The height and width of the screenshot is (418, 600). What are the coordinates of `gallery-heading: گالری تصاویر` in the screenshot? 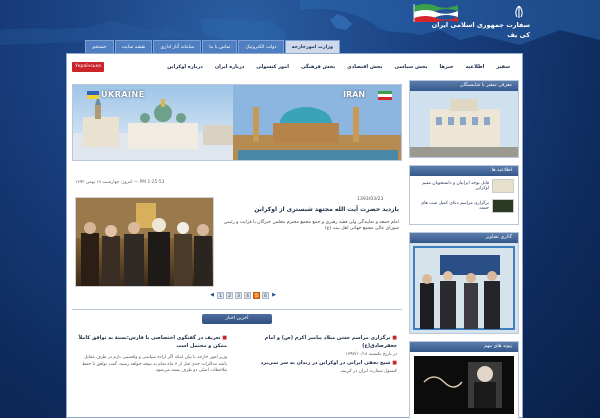 It's located at (464, 238).